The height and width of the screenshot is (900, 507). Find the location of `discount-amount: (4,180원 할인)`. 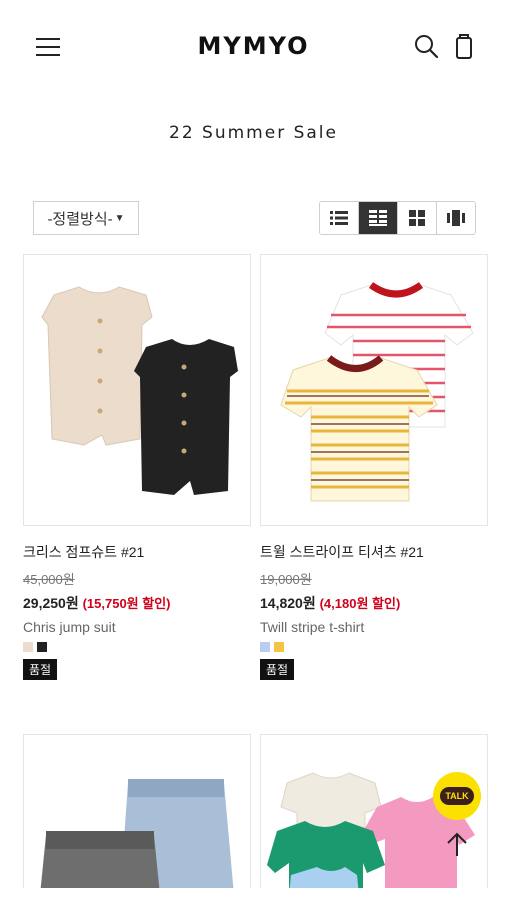

discount-amount: (4,180원 할인) is located at coordinates (360, 603).